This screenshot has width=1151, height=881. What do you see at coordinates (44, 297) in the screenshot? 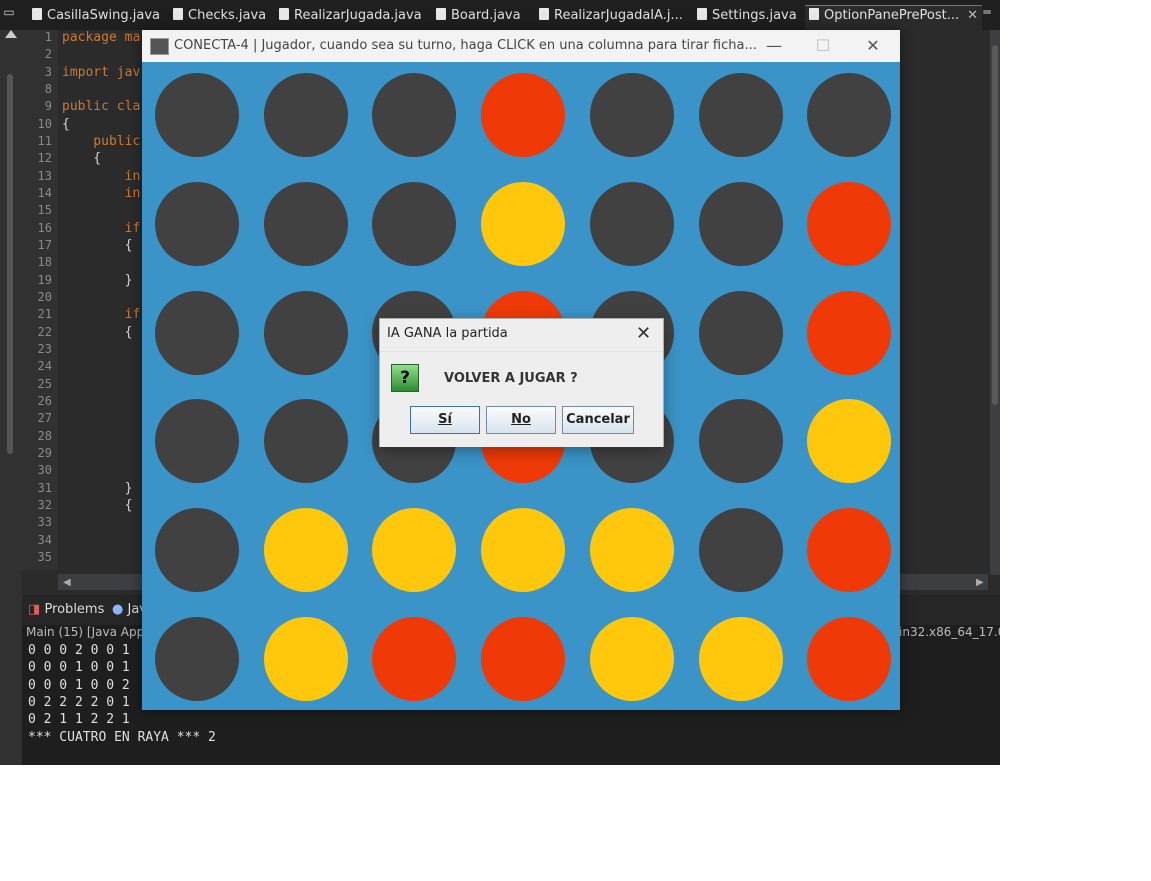
I see `line-number: 20` at bounding box center [44, 297].